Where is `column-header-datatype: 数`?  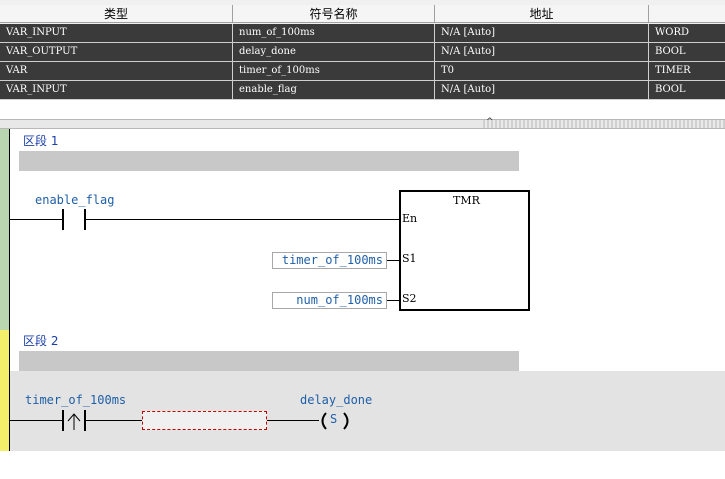 column-header-datatype: 数 is located at coordinates (687, 14).